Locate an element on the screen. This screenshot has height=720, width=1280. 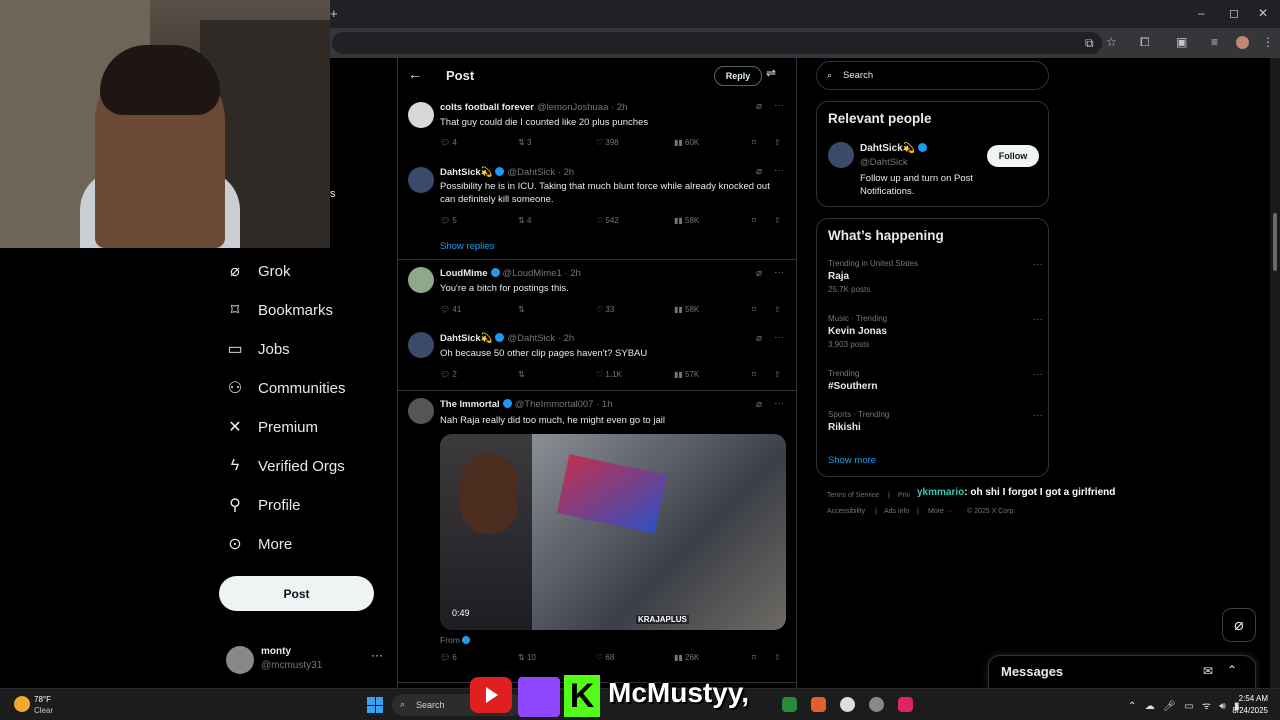
reply-button: Reply is located at coordinates (738, 76).